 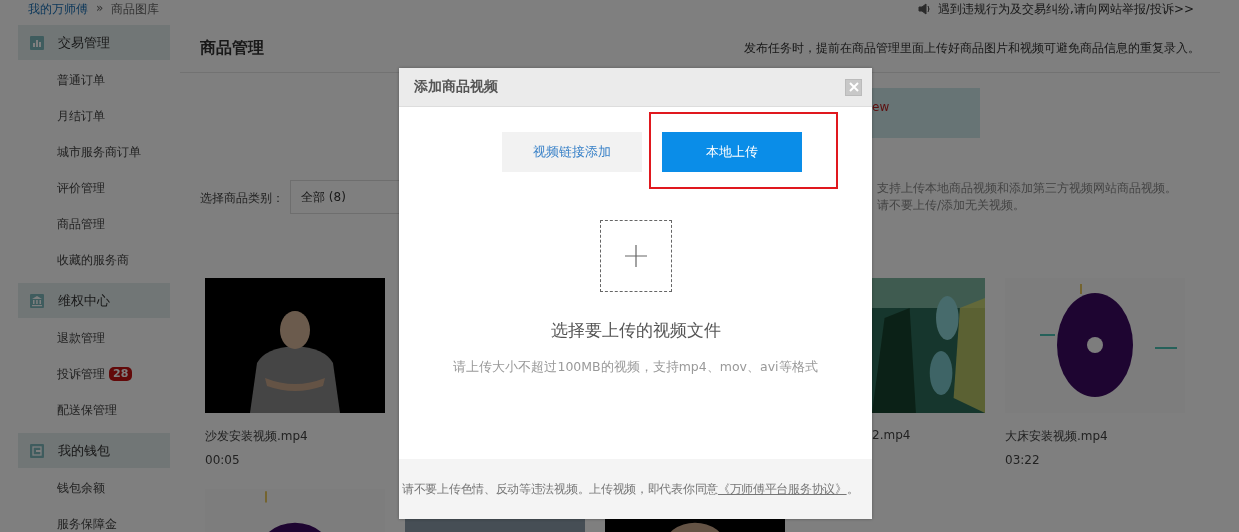 What do you see at coordinates (87, 523) in the screenshot?
I see `sidebar-item: 服务保障金` at bounding box center [87, 523].